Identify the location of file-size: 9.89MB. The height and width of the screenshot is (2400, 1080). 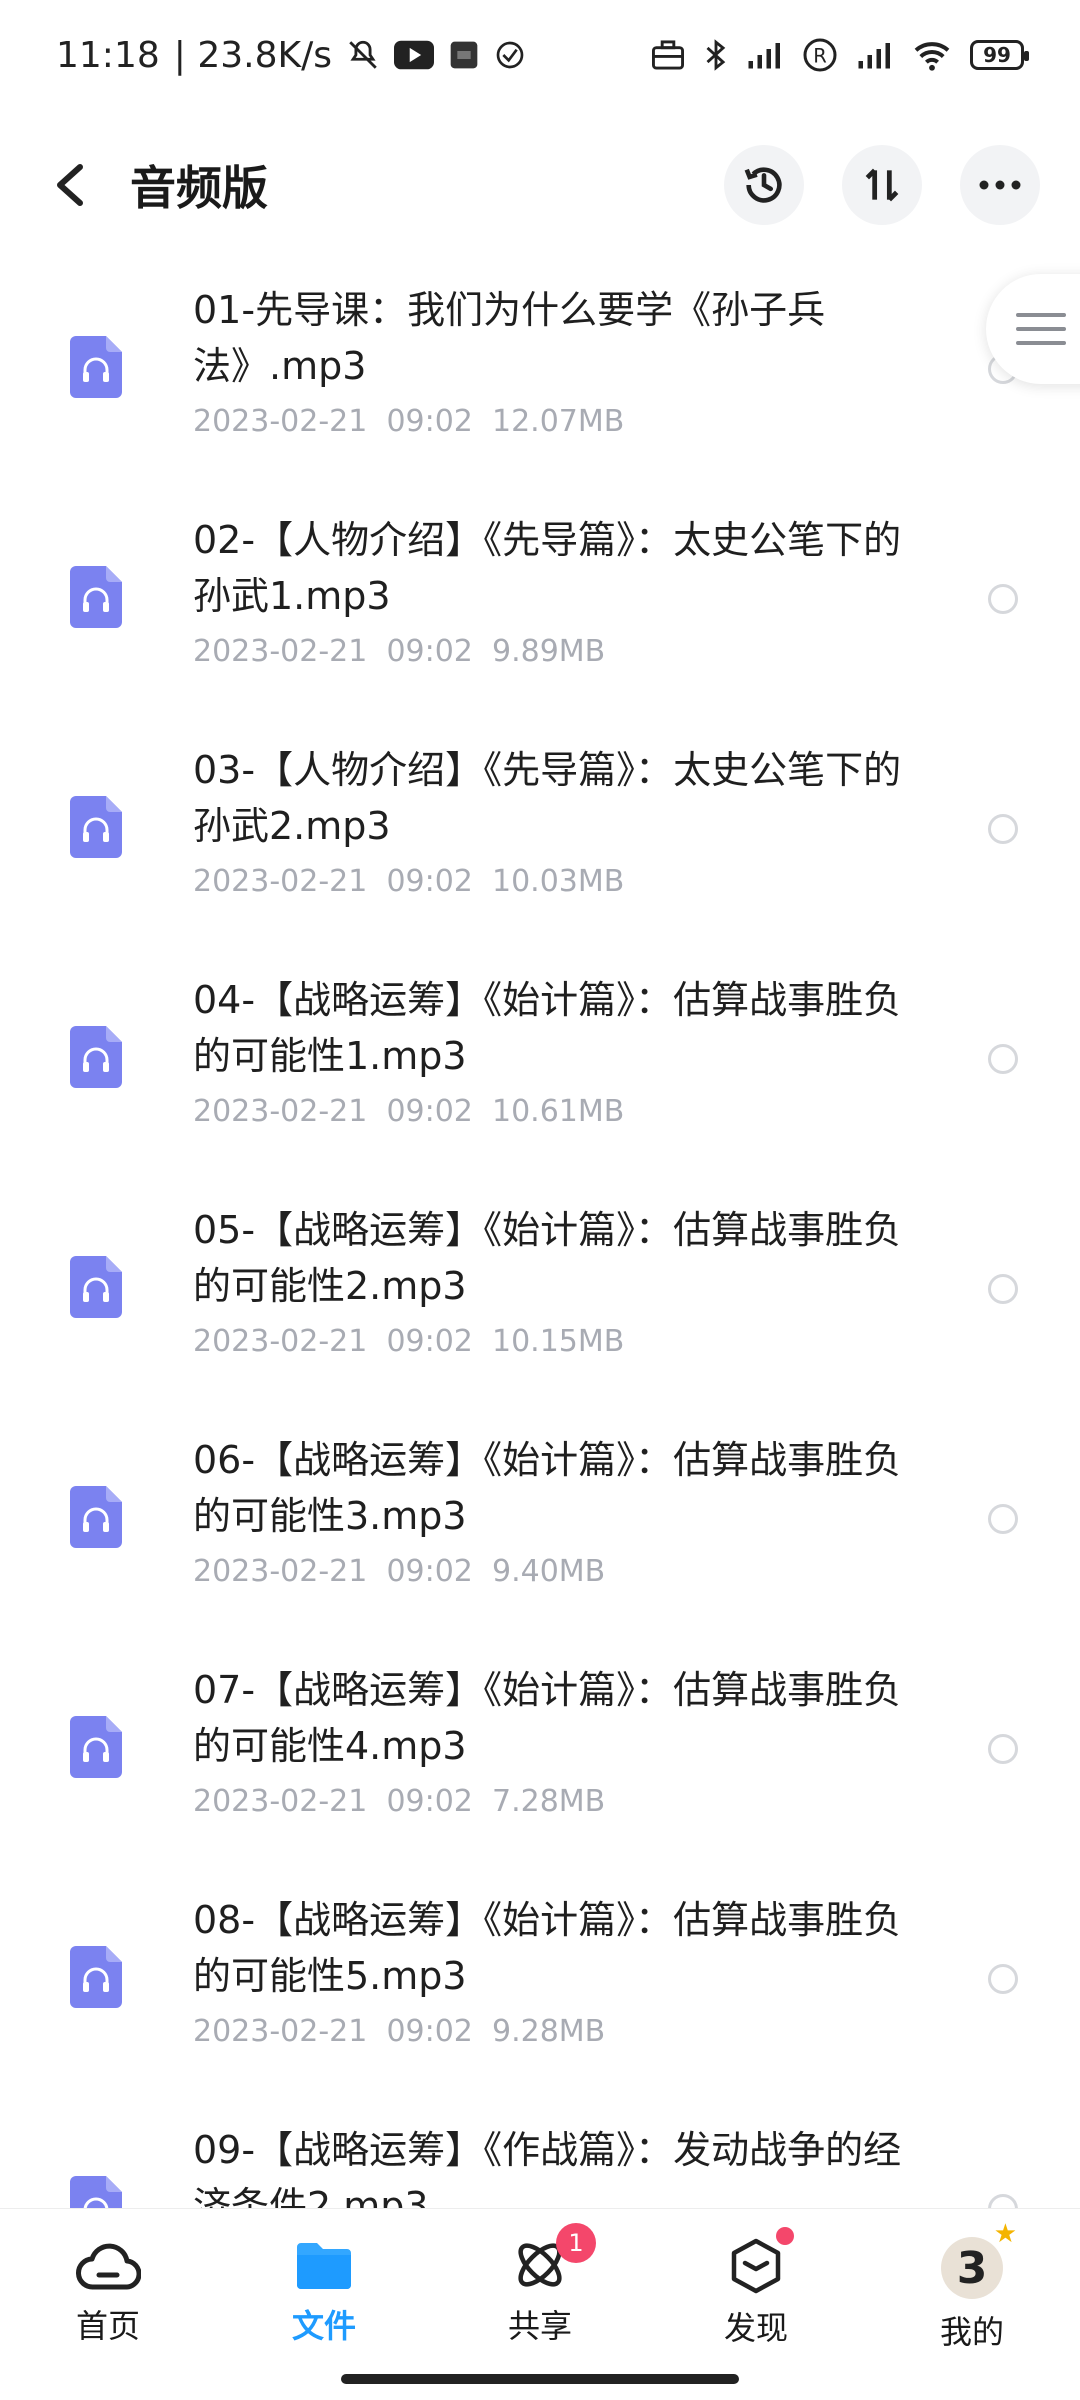
(548, 651).